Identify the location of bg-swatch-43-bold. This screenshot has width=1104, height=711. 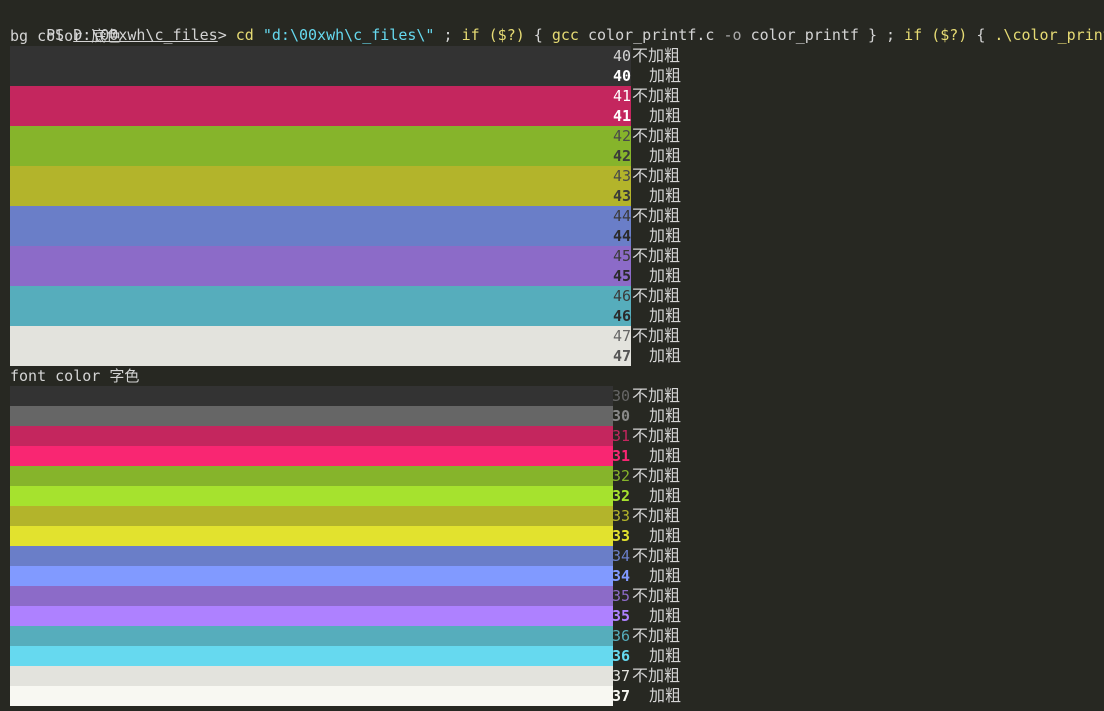
(320, 196).